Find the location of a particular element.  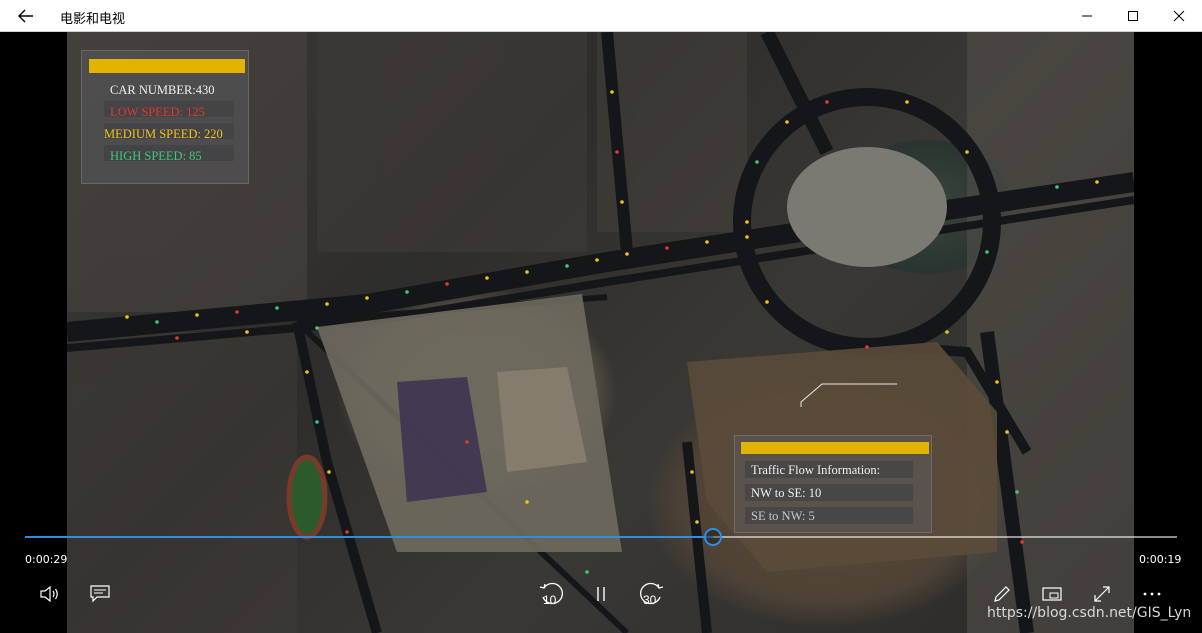

volume-icon is located at coordinates (49, 594).